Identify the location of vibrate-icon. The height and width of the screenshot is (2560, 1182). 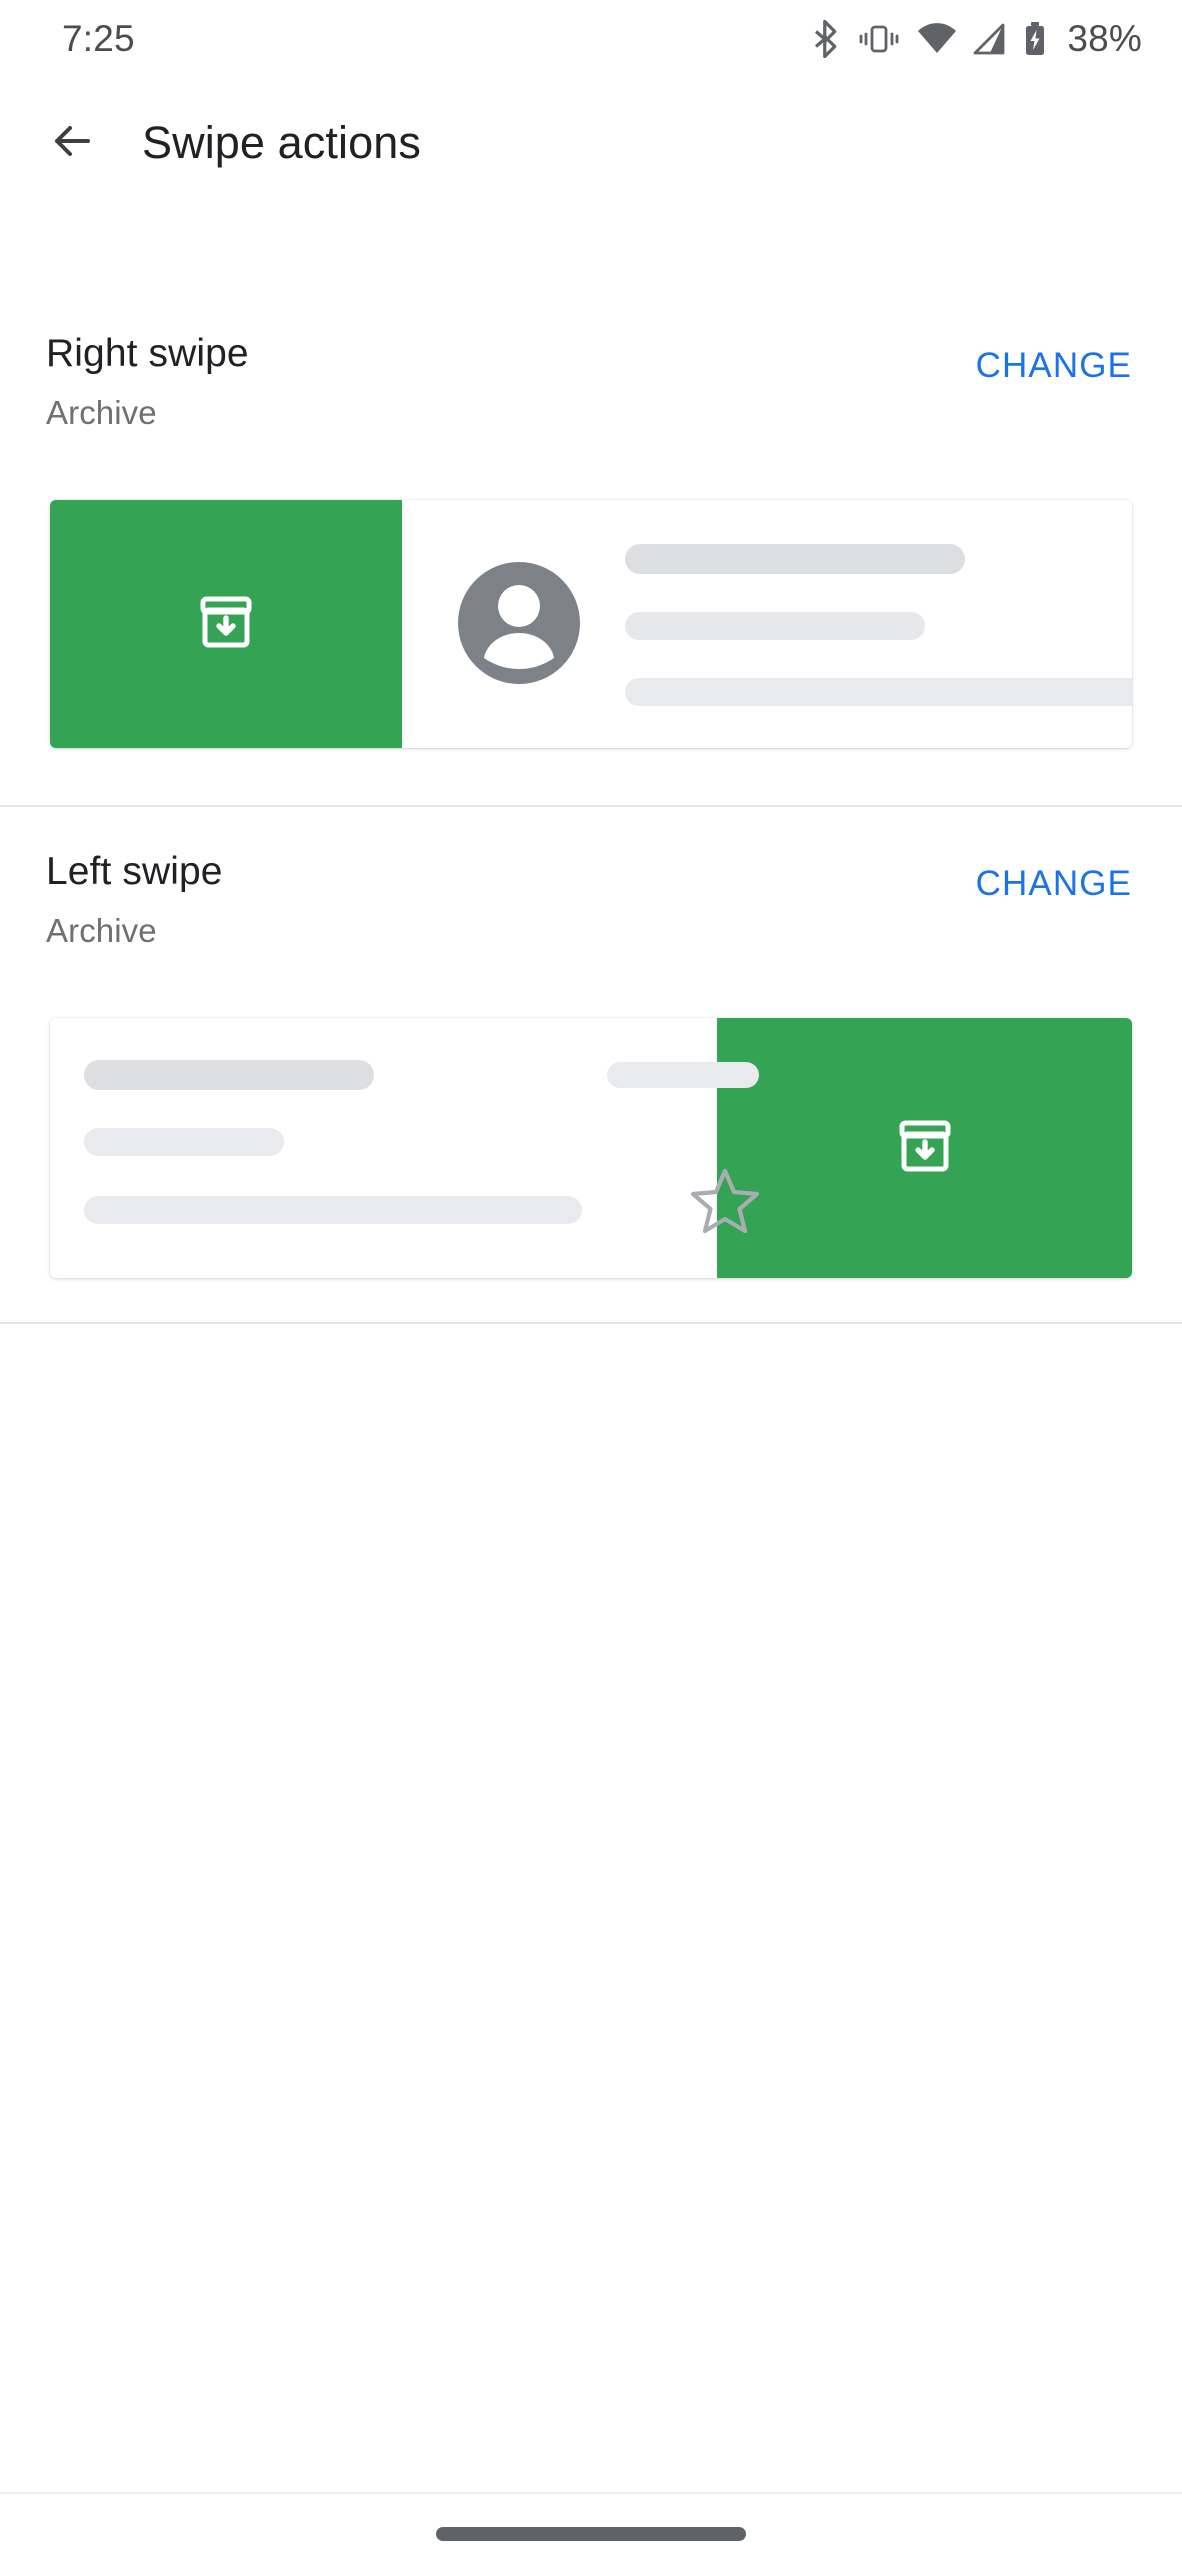
(879, 39).